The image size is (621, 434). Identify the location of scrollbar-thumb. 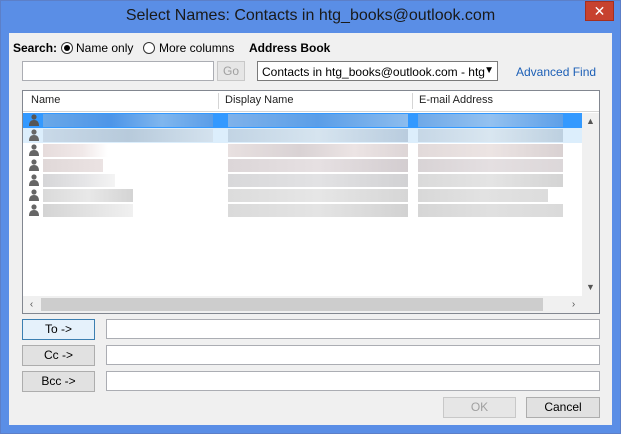
(292, 304).